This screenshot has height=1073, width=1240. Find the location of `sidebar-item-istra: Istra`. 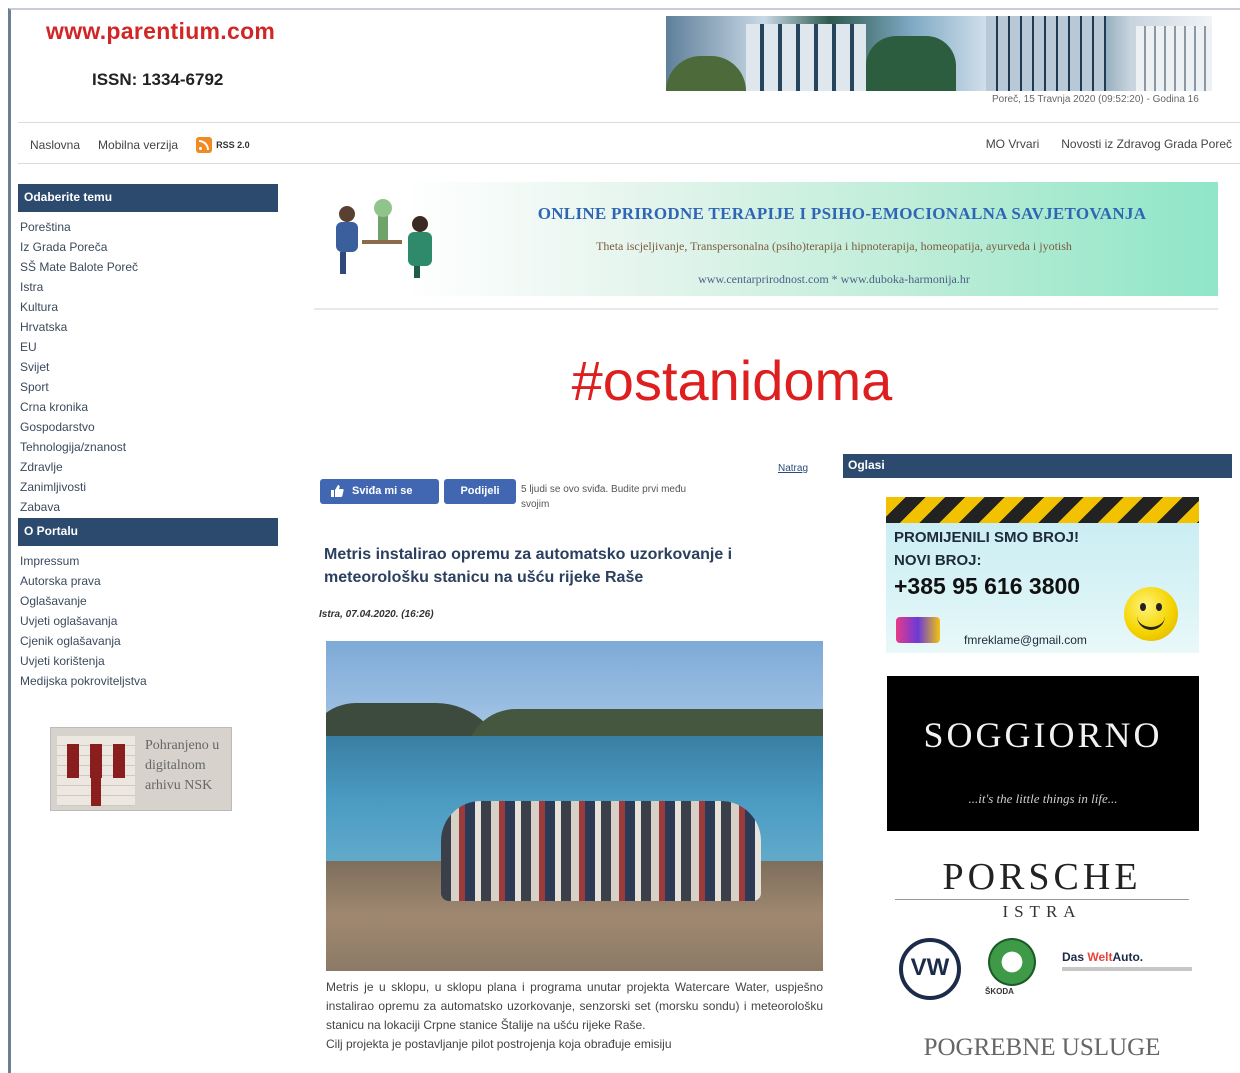

sidebar-item-istra: Istra is located at coordinates (79, 287).